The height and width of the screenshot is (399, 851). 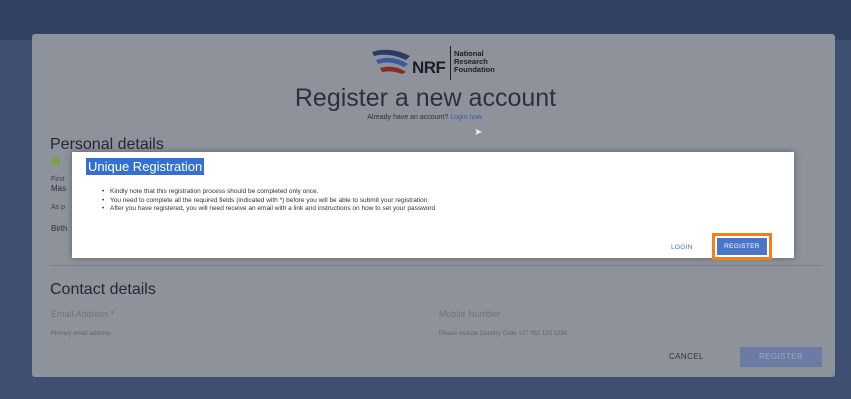 I want to click on email-hint: Primary email address, so click(x=81, y=334).